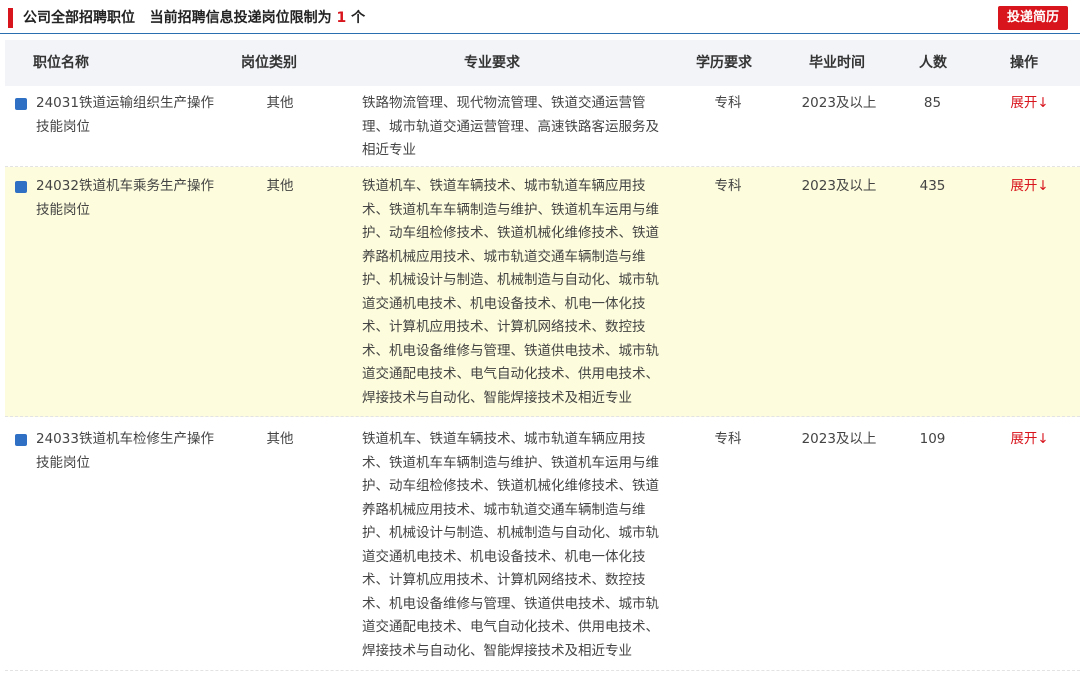 The width and height of the screenshot is (1080, 676). What do you see at coordinates (356, 18) in the screenshot?
I see `title-suffix: 个` at bounding box center [356, 18].